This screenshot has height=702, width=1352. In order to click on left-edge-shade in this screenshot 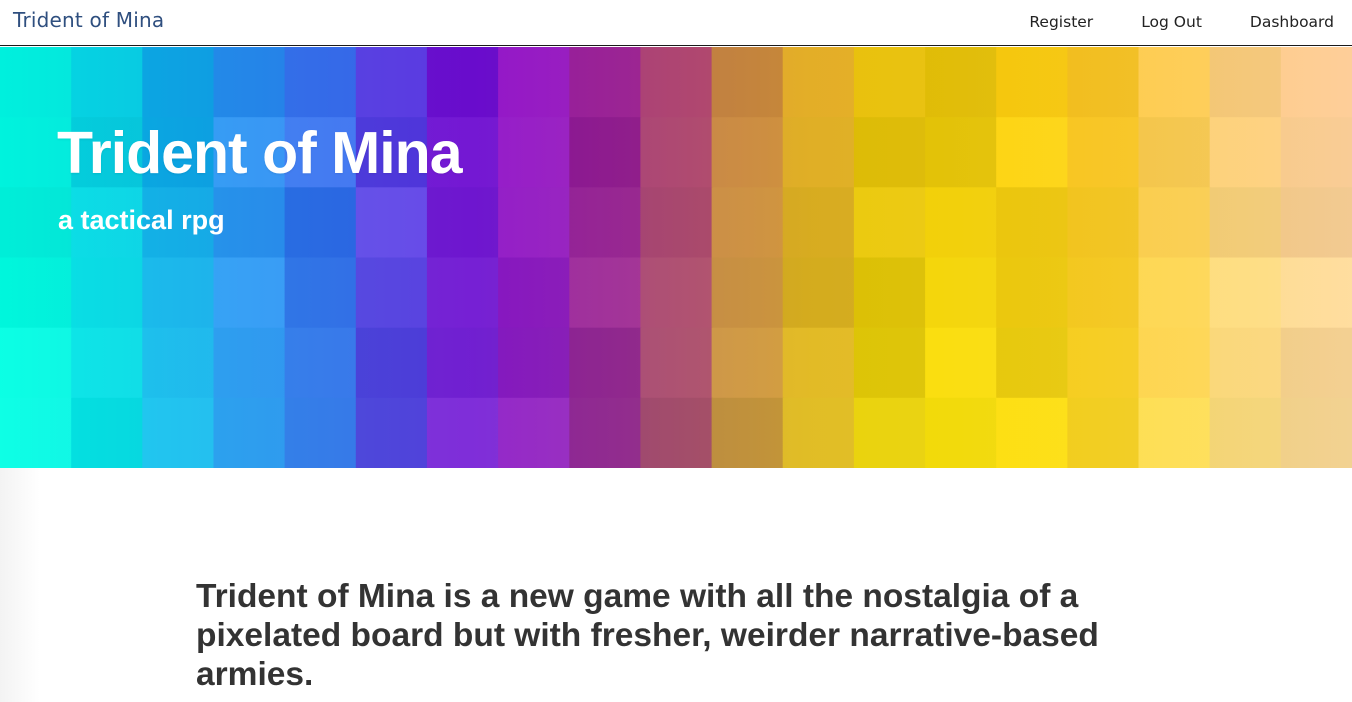, I will do `click(20, 585)`.